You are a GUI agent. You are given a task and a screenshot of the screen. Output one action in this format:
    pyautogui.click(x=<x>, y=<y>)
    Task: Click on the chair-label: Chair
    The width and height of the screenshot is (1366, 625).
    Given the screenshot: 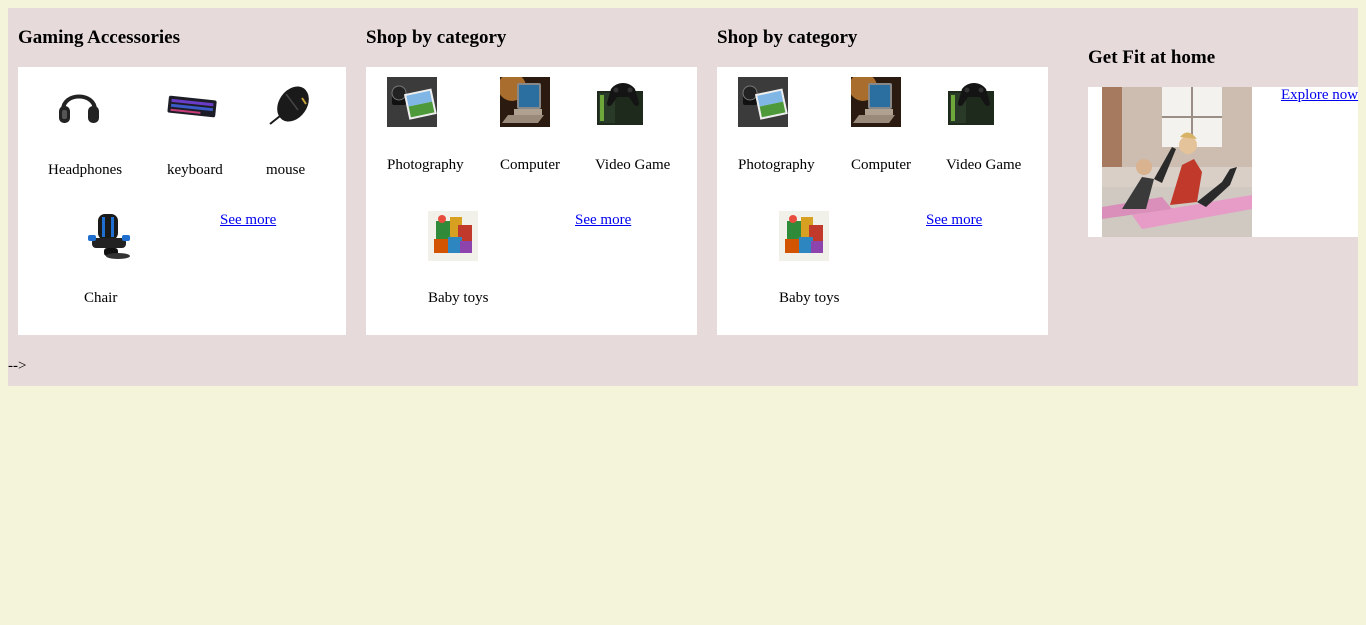 What is the action you would take?
    pyautogui.click(x=100, y=298)
    